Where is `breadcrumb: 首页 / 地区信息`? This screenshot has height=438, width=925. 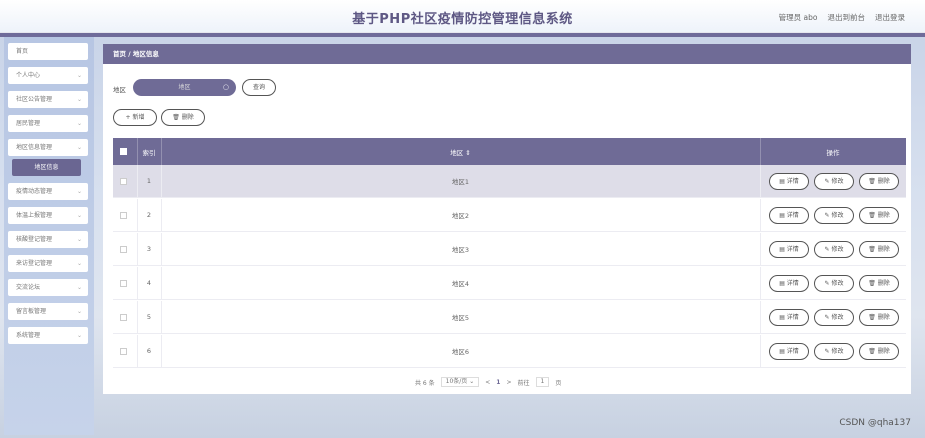 breadcrumb: 首页 / 地区信息 is located at coordinates (507, 54).